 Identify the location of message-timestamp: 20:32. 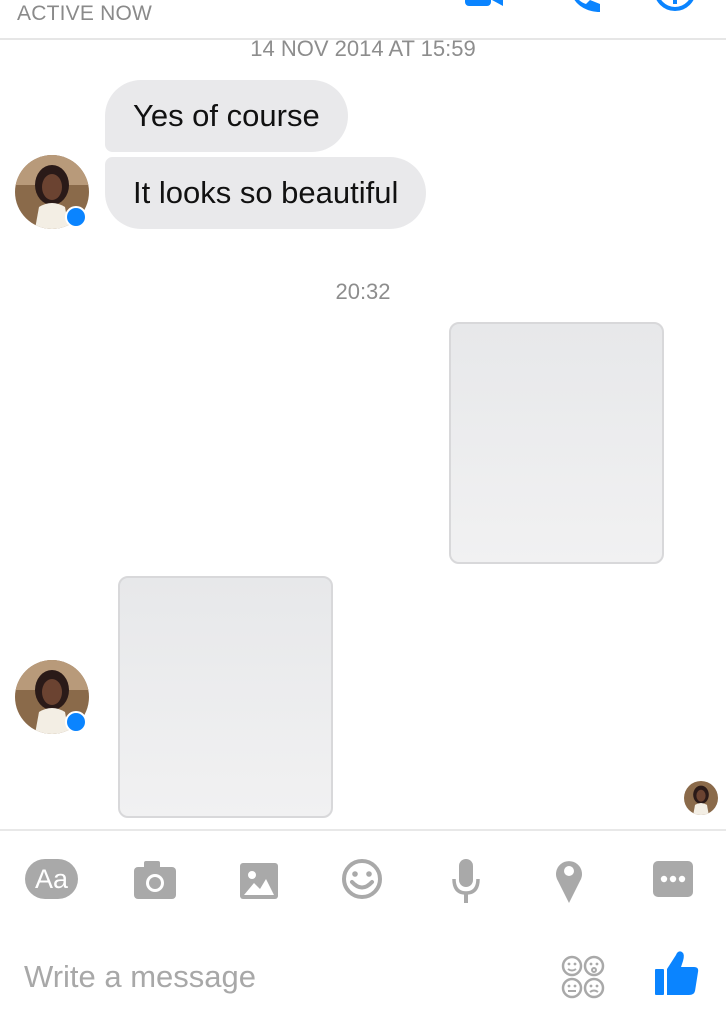
(363, 291).